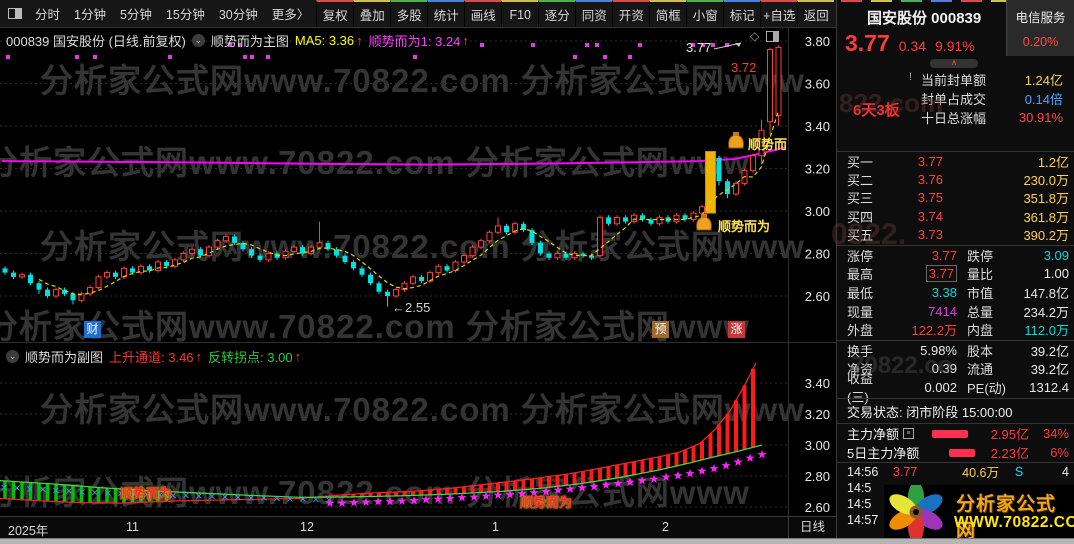 Image resolution: width=1074 pixels, height=544 pixels. Describe the element at coordinates (411, 307) in the screenshot. I see `low-price-label: ←2.55` at that location.